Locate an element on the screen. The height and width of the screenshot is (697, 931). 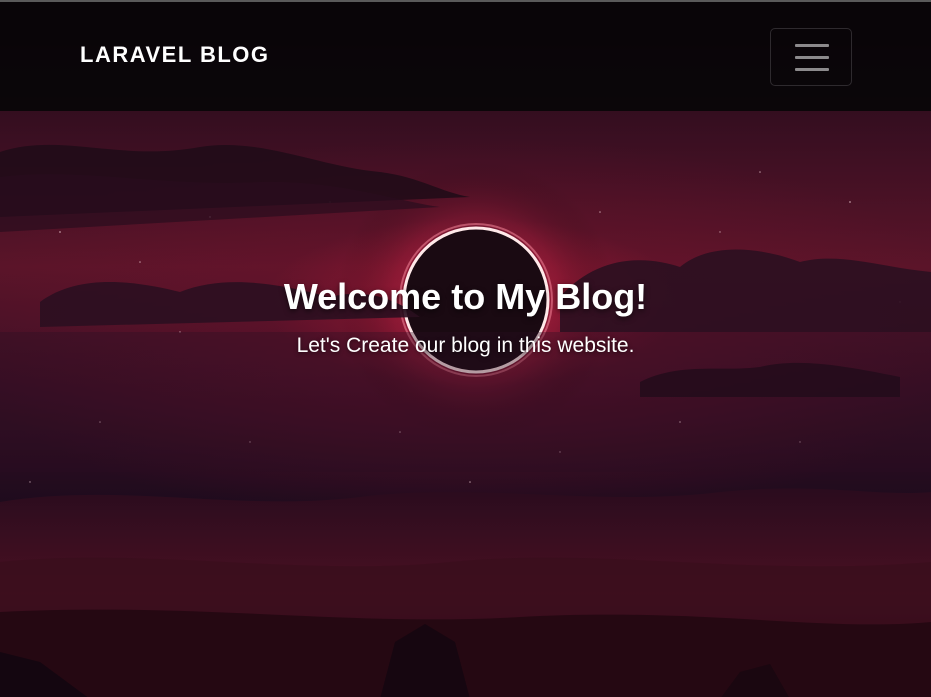
brand-logo-link: LARAVEL BLOG is located at coordinates (175, 55).